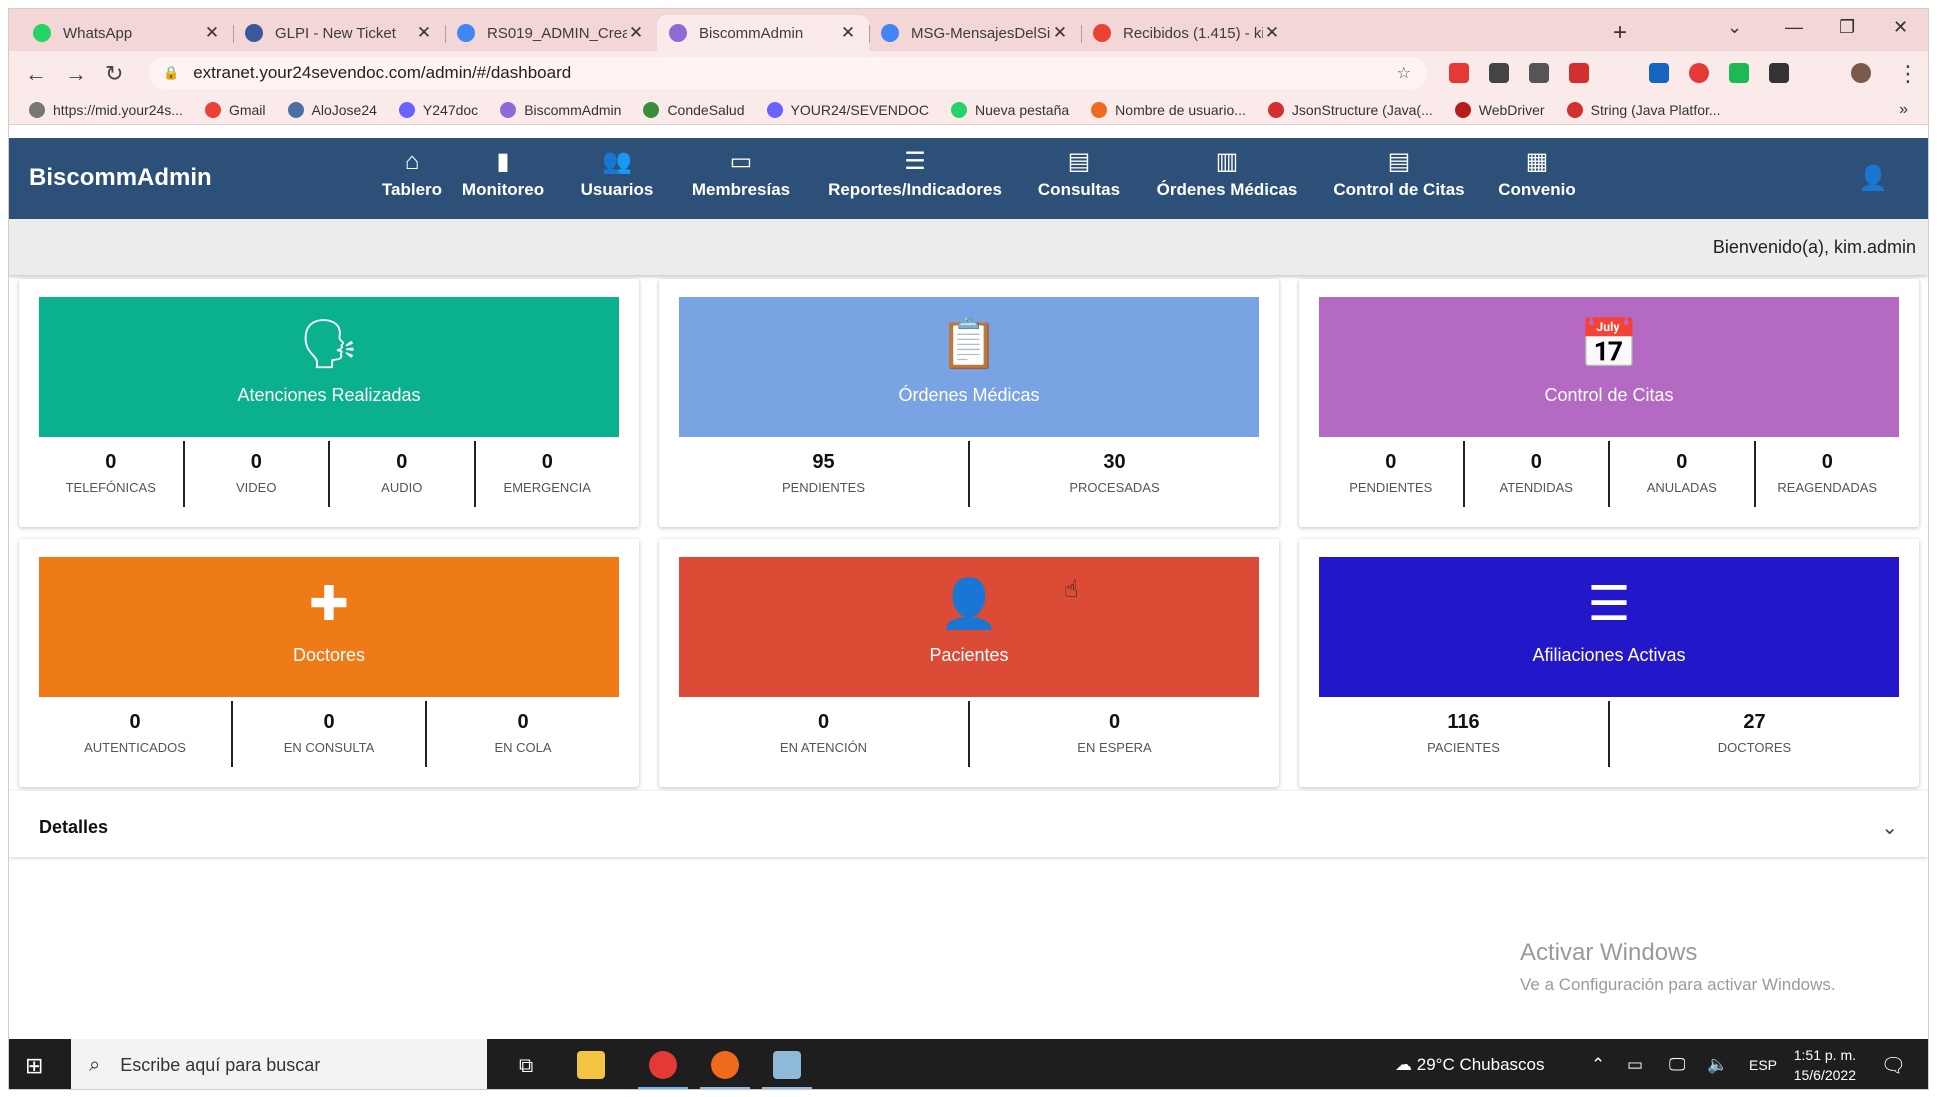 This screenshot has height=1097, width=1937. Describe the element at coordinates (329, 604) in the screenshot. I see `card-icon: ✚` at that location.